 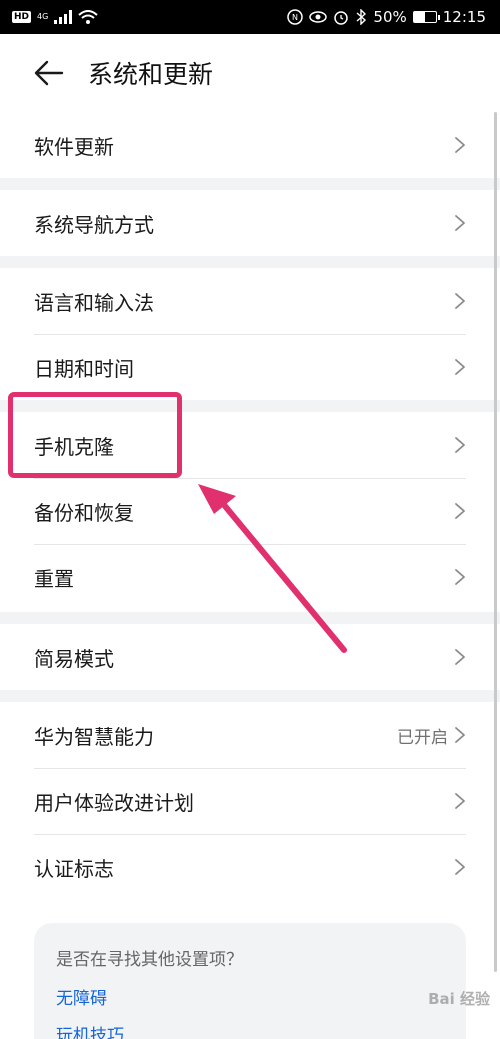 What do you see at coordinates (426, 17) in the screenshot?
I see `battery-icon` at bounding box center [426, 17].